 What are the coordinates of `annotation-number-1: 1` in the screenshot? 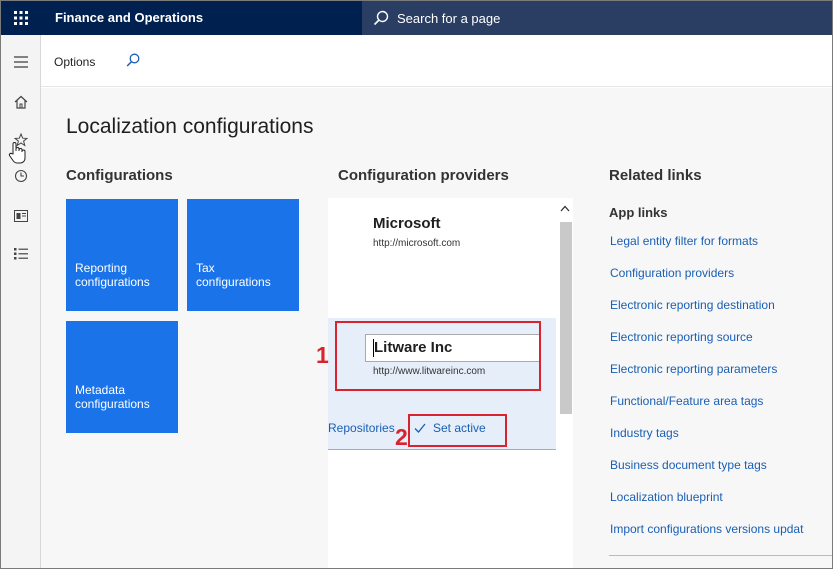 It's located at (322, 355).